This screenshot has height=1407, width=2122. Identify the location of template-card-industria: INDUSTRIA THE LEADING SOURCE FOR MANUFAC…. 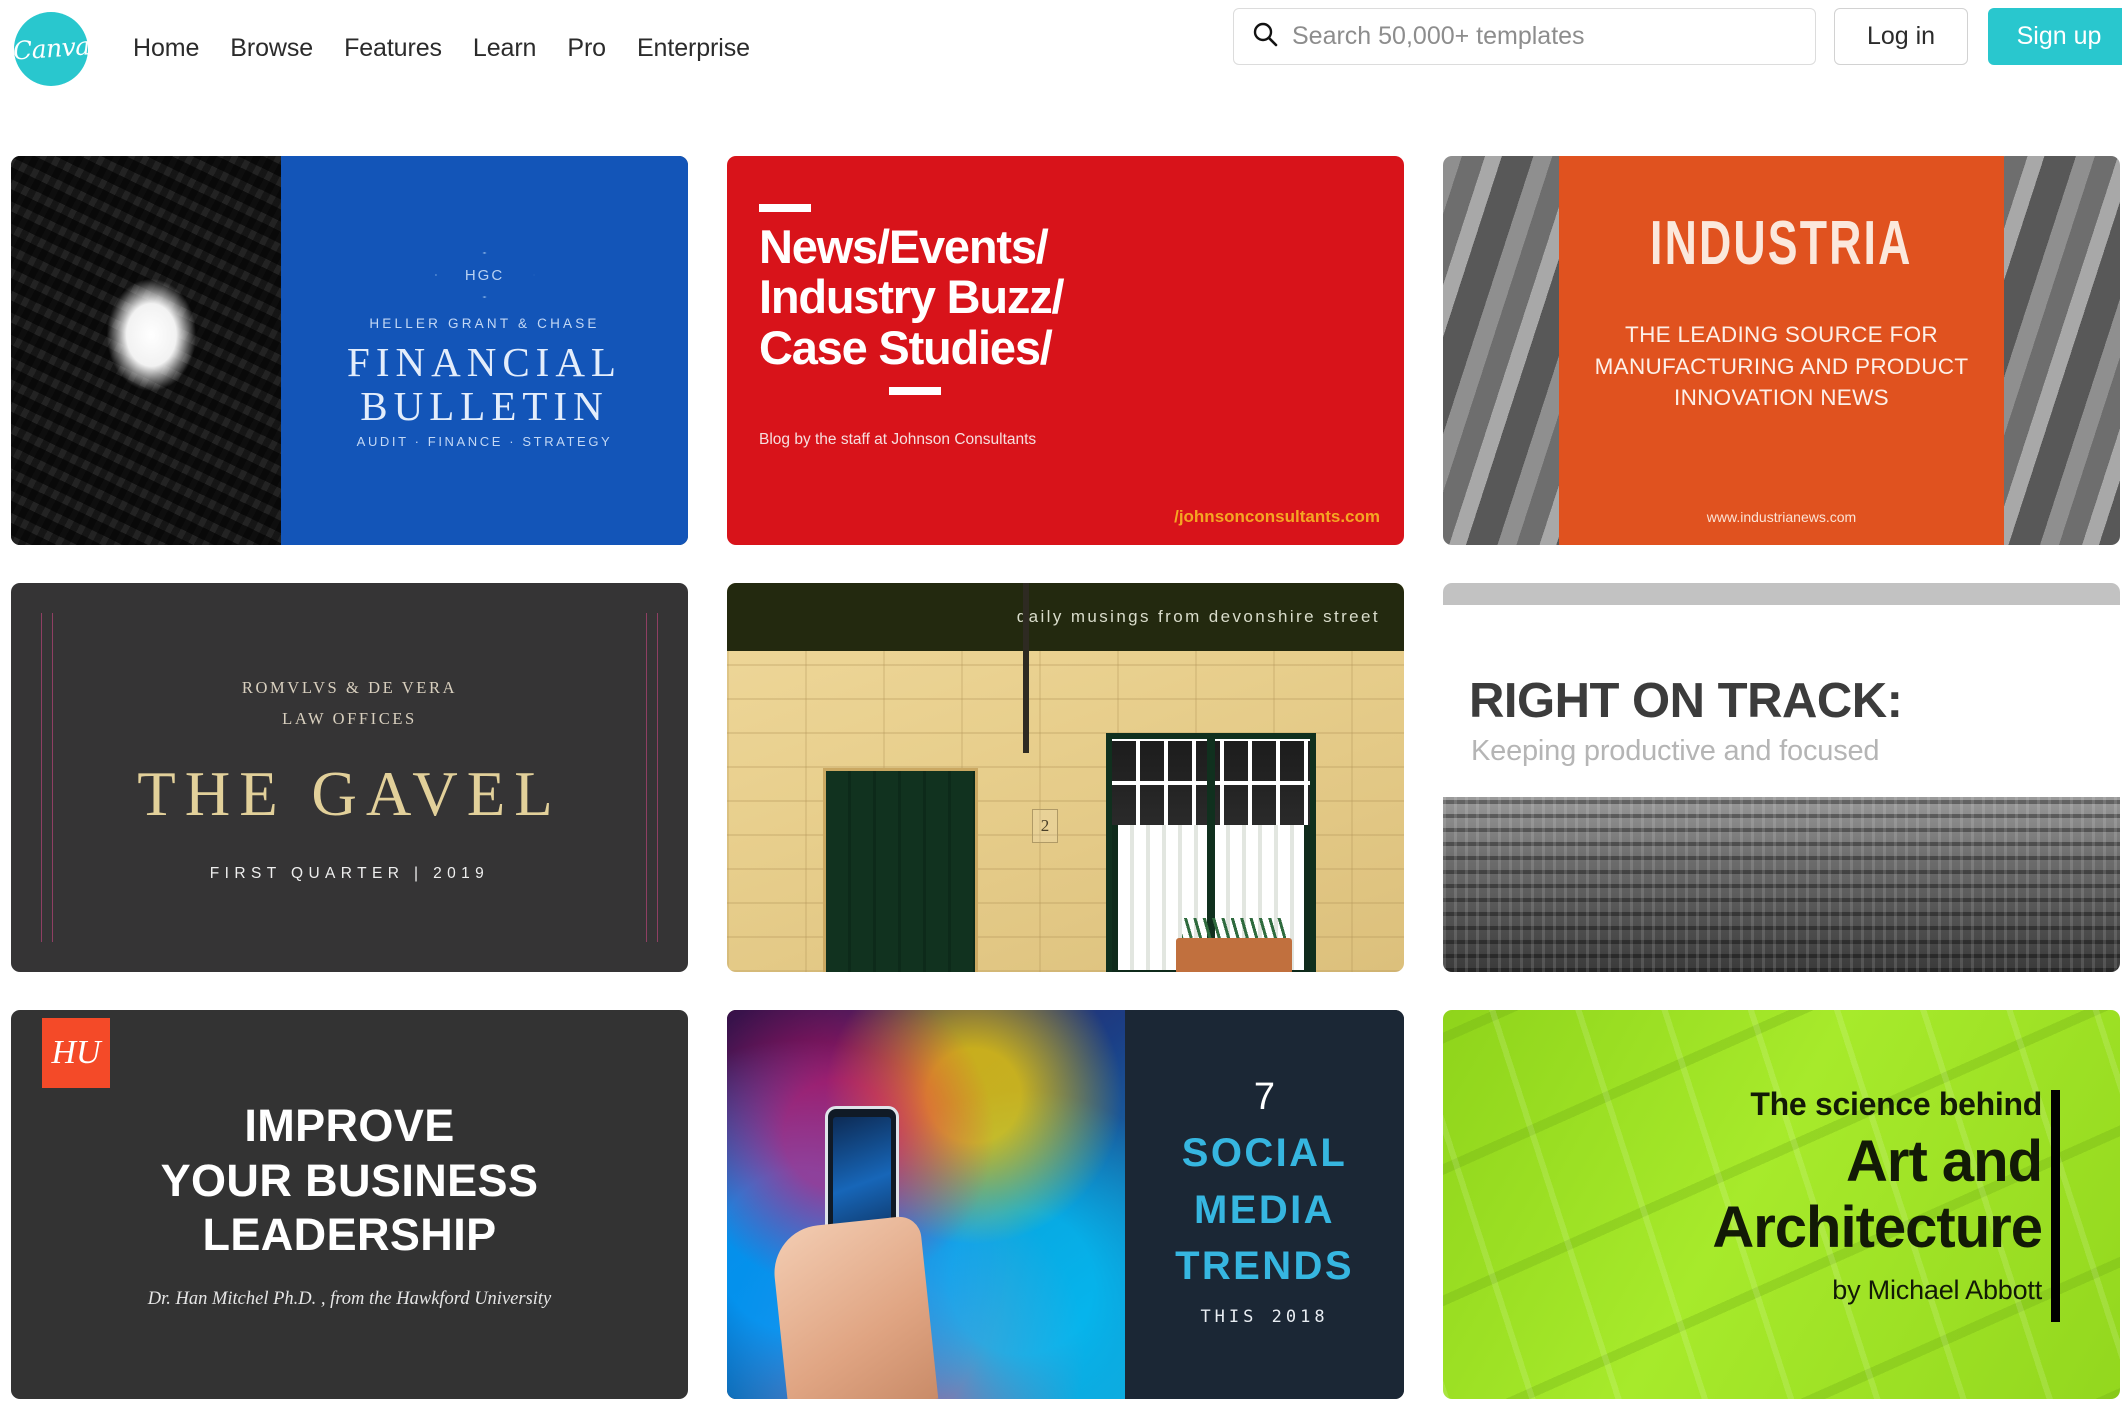
(1781, 350).